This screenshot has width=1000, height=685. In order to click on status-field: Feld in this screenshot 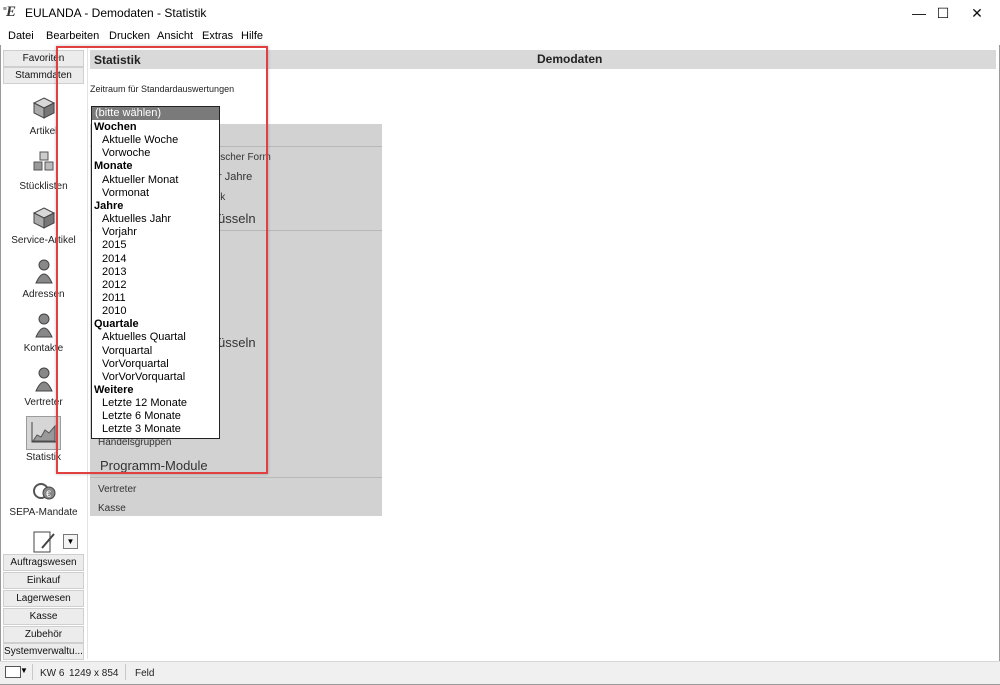, I will do `click(145, 673)`.